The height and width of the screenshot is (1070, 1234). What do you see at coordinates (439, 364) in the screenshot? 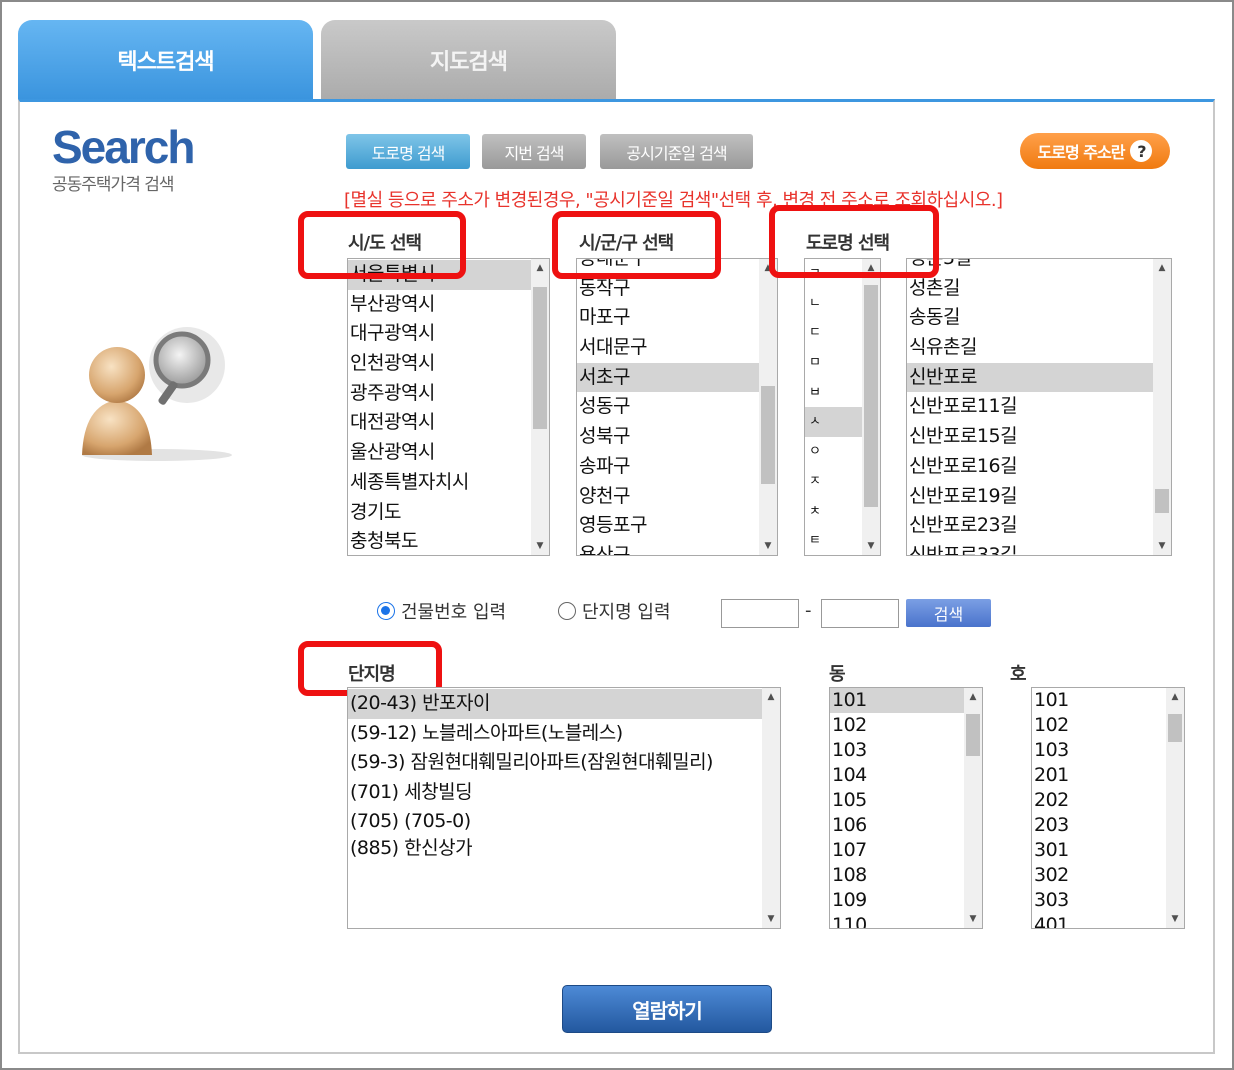
I see `list-item: 인천광역시` at bounding box center [439, 364].